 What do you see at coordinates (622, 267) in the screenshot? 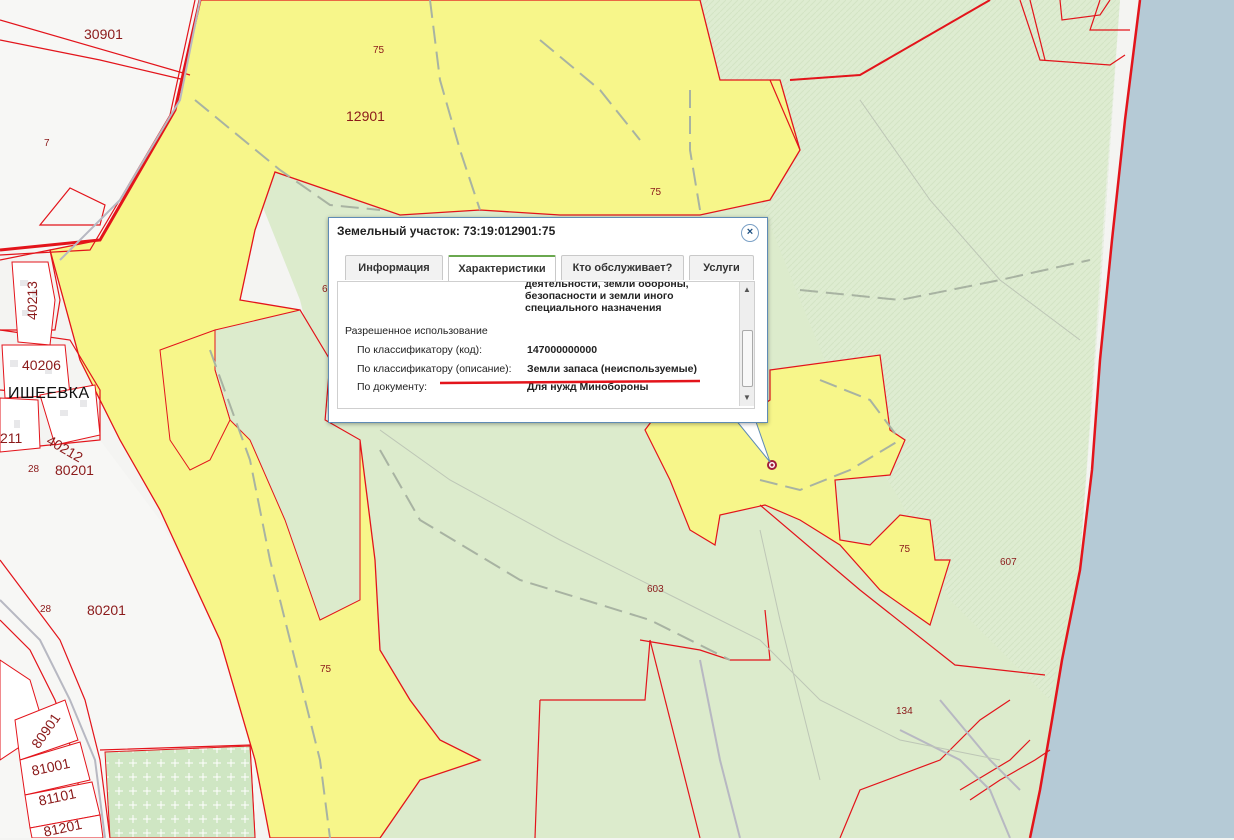
I see `tab-who-serves: Кто обслуживает?` at bounding box center [622, 267].